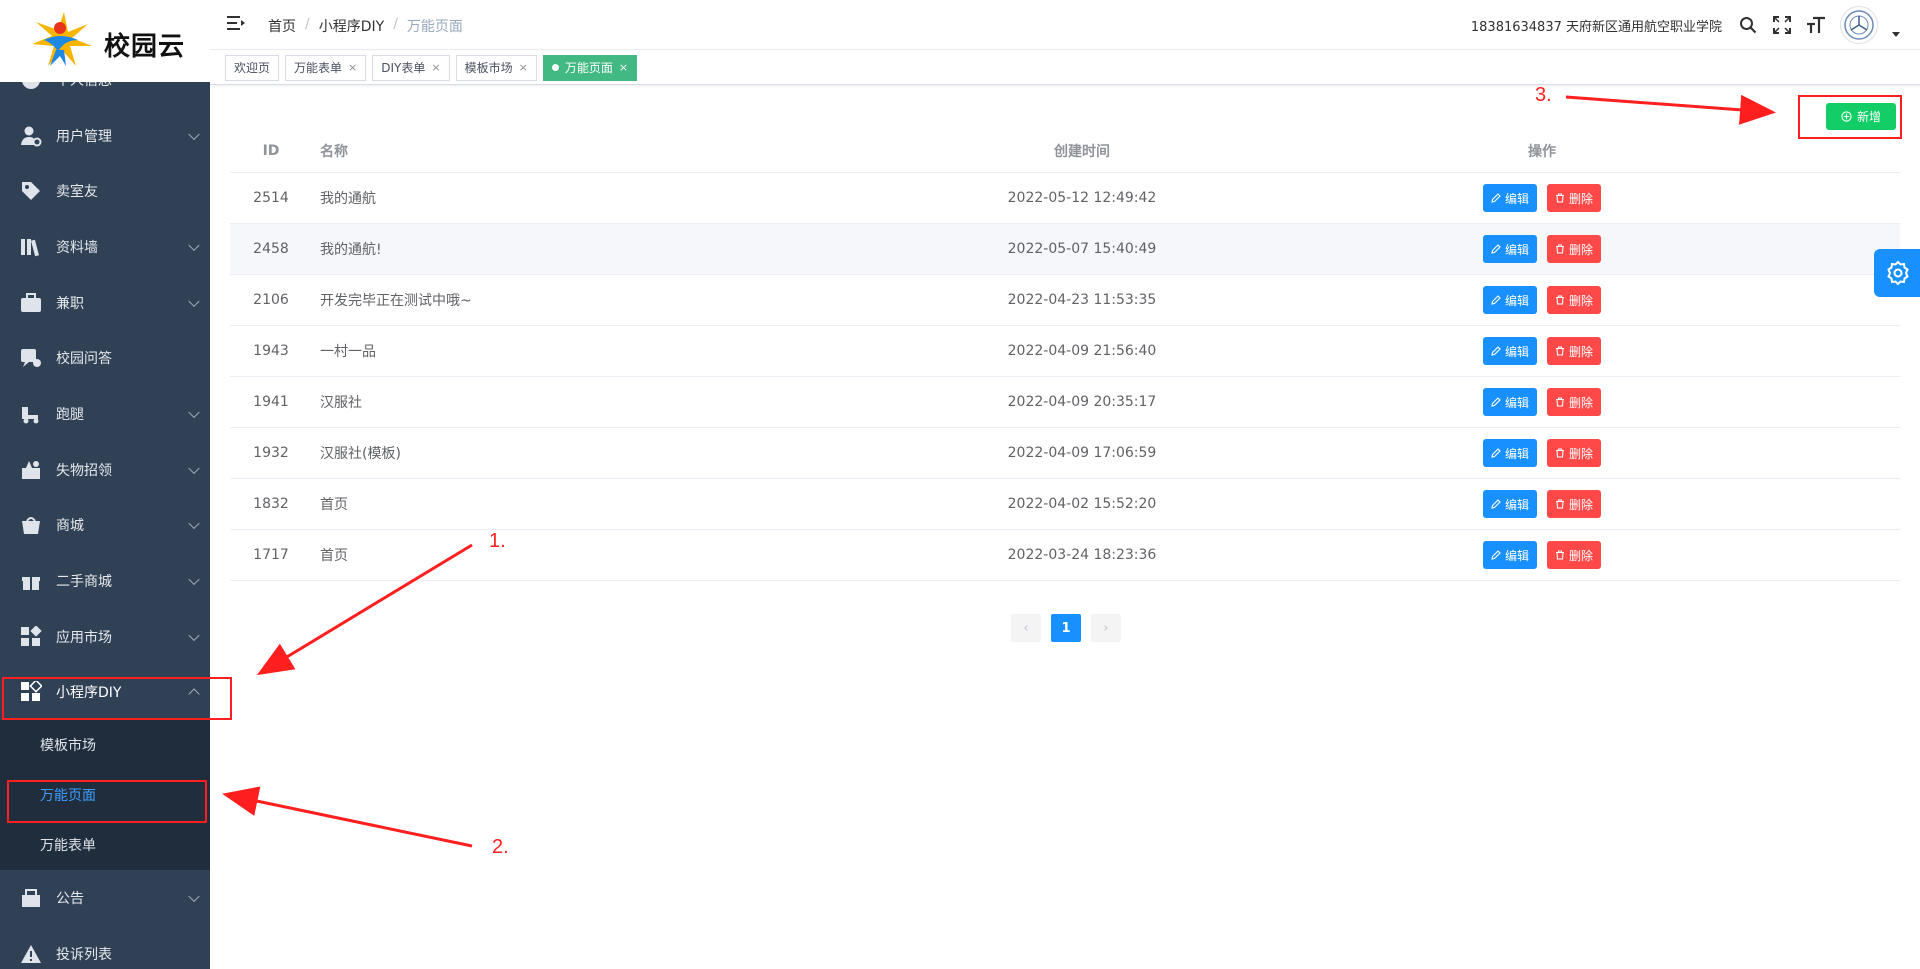 This screenshot has height=969, width=1920. What do you see at coordinates (84, 637) in the screenshot?
I see `sidebar-item-label: 应用市场` at bounding box center [84, 637].